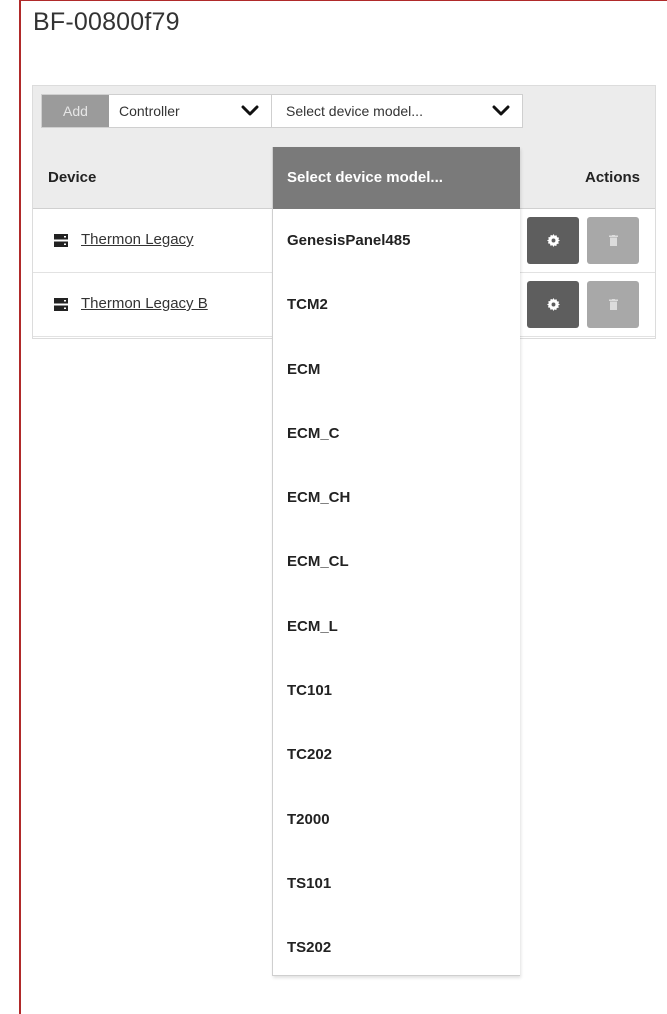 The height and width of the screenshot is (1014, 667). Describe the element at coordinates (144, 303) in the screenshot. I see `device-link: Thermon Legacy B` at that location.